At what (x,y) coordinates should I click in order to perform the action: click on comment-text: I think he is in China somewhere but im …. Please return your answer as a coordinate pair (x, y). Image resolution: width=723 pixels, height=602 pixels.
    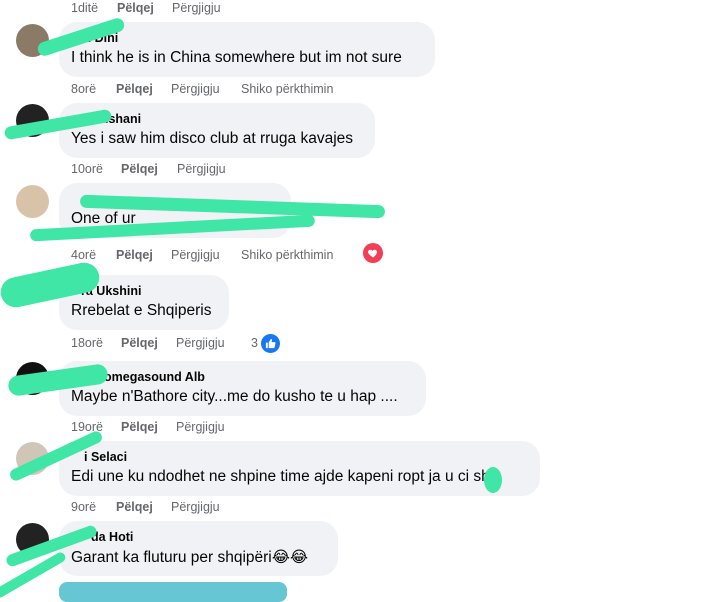
    Looking at the image, I should click on (236, 57).